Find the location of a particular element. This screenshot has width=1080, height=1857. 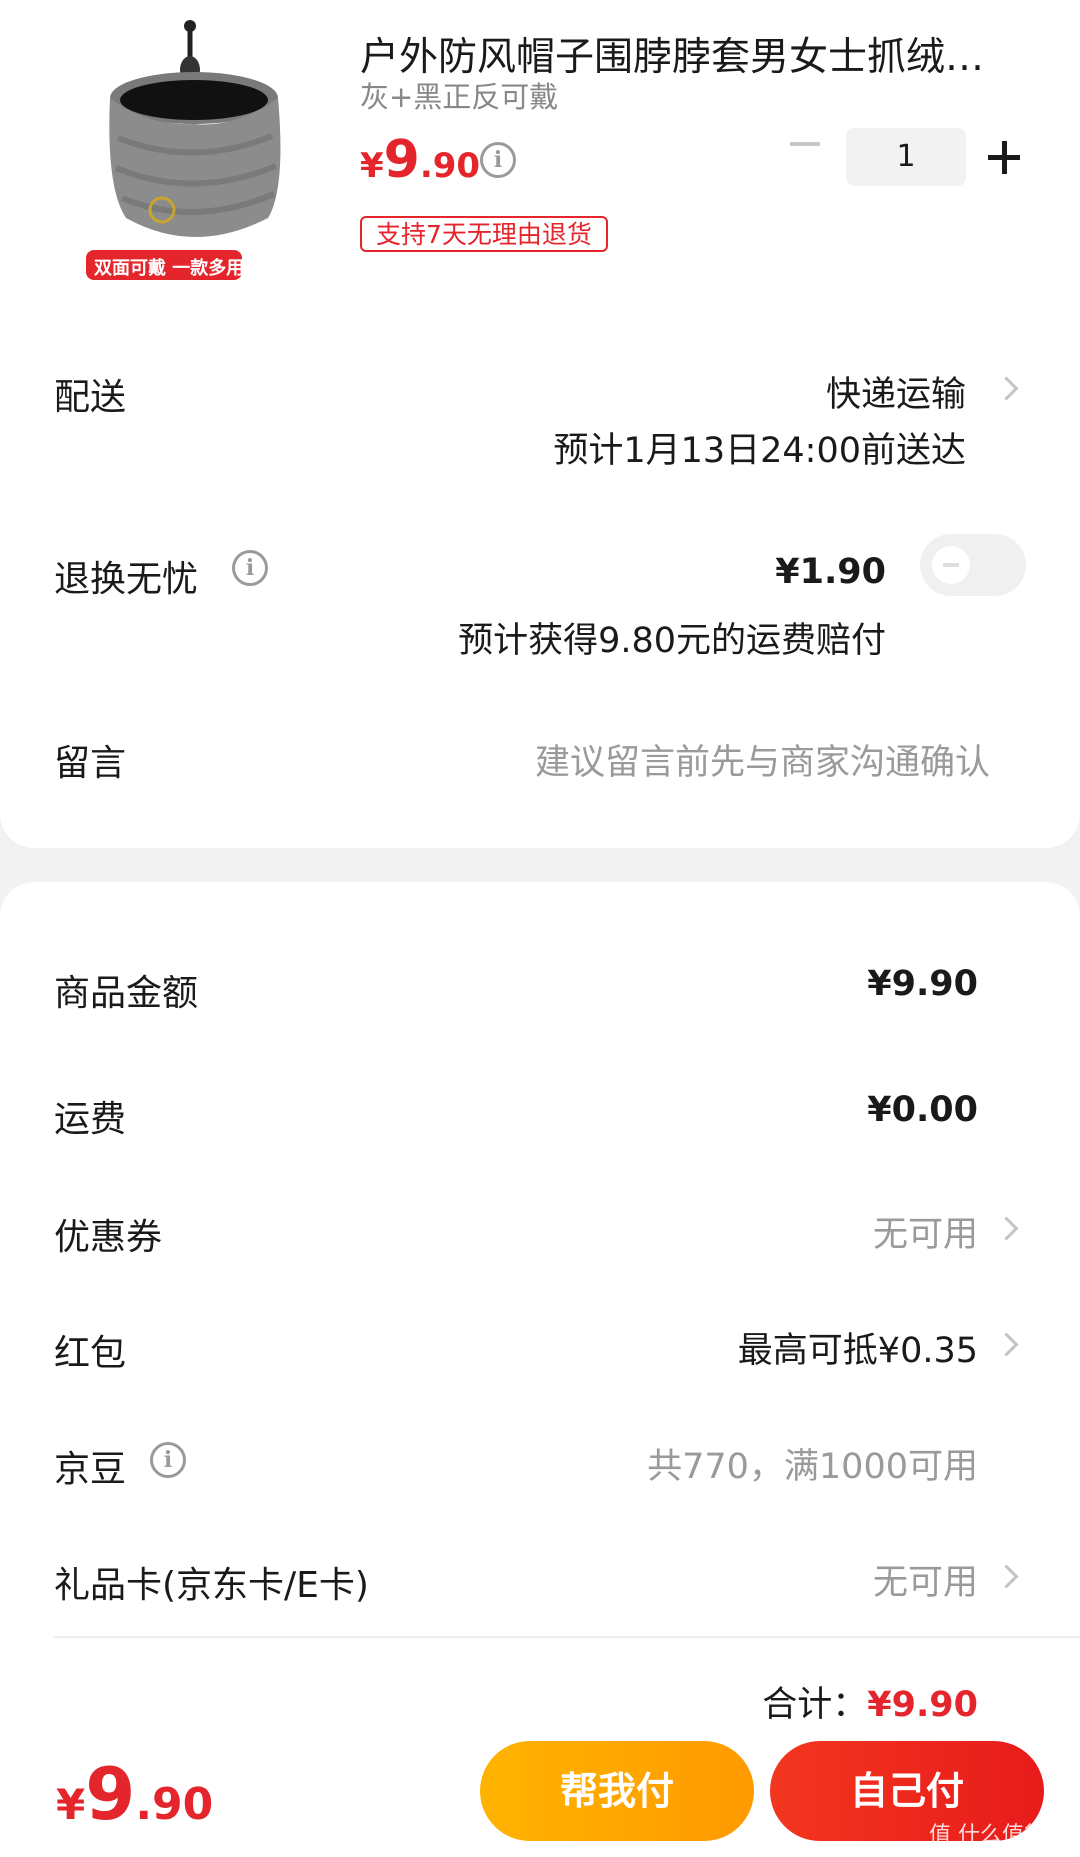

return-insurance-toggle is located at coordinates (973, 565).